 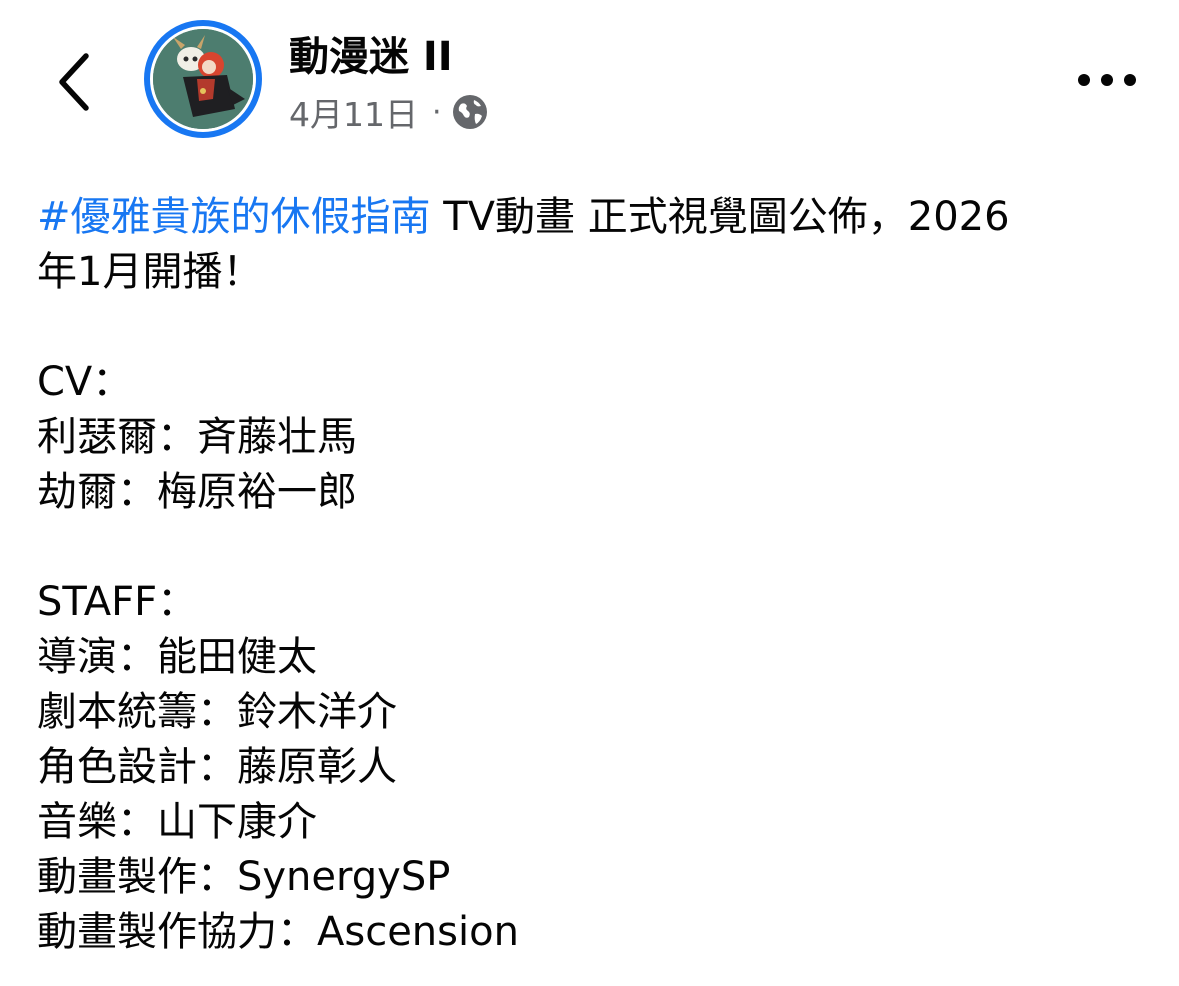 I want to click on post-meta: 4月11日 ·, so click(x=388, y=112).